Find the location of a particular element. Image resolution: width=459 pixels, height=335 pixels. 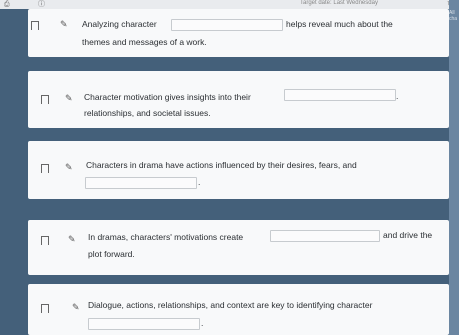

question-text-line2: themes and messages of a work. is located at coordinates (144, 42).